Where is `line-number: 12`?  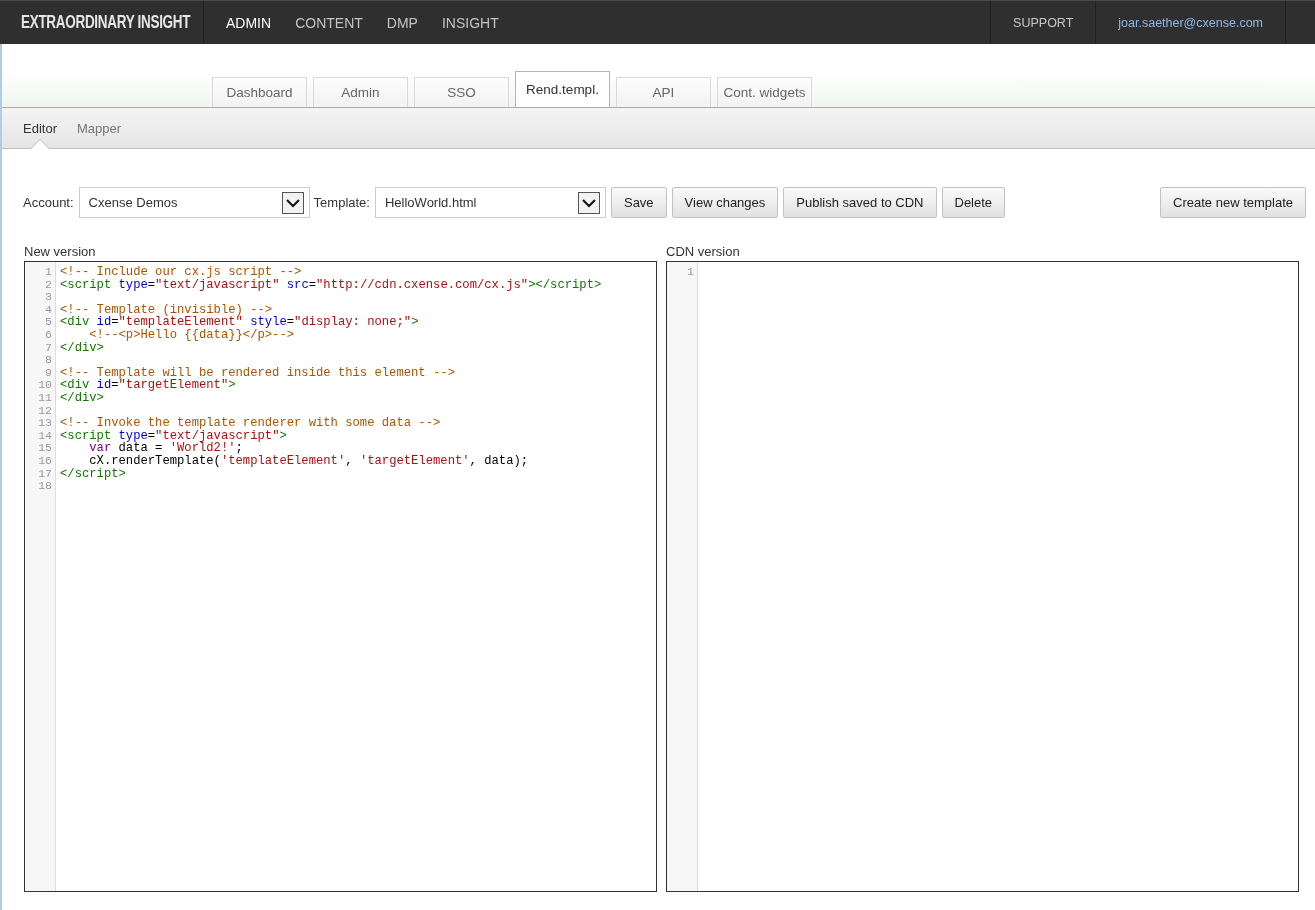
line-number: 12 is located at coordinates (45, 411).